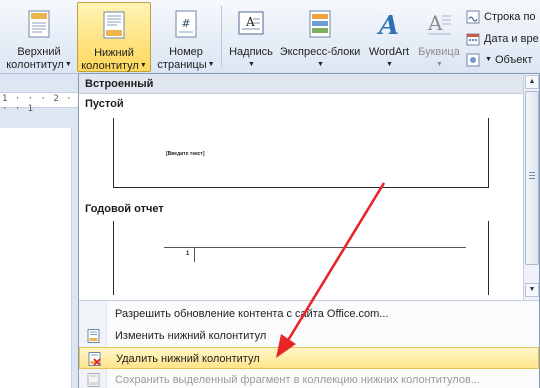 Image resolution: width=540 pixels, height=388 pixels. What do you see at coordinates (286, 346) in the screenshot?
I see `arrow-head` at bounding box center [286, 346].